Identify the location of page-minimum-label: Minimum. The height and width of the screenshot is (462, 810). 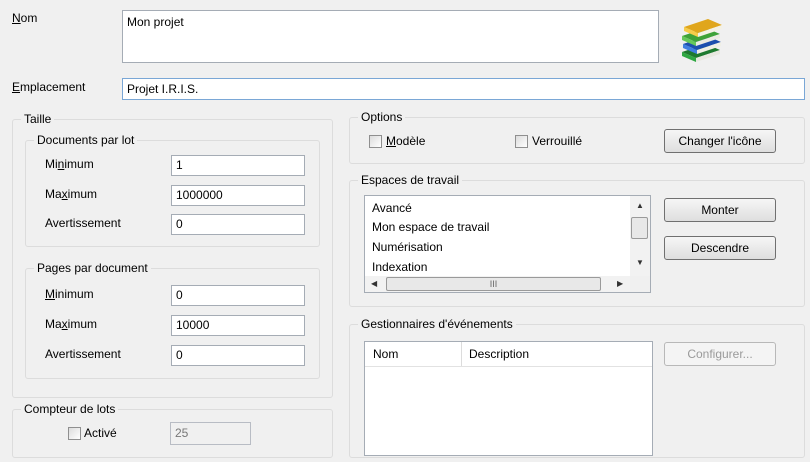
(69, 294).